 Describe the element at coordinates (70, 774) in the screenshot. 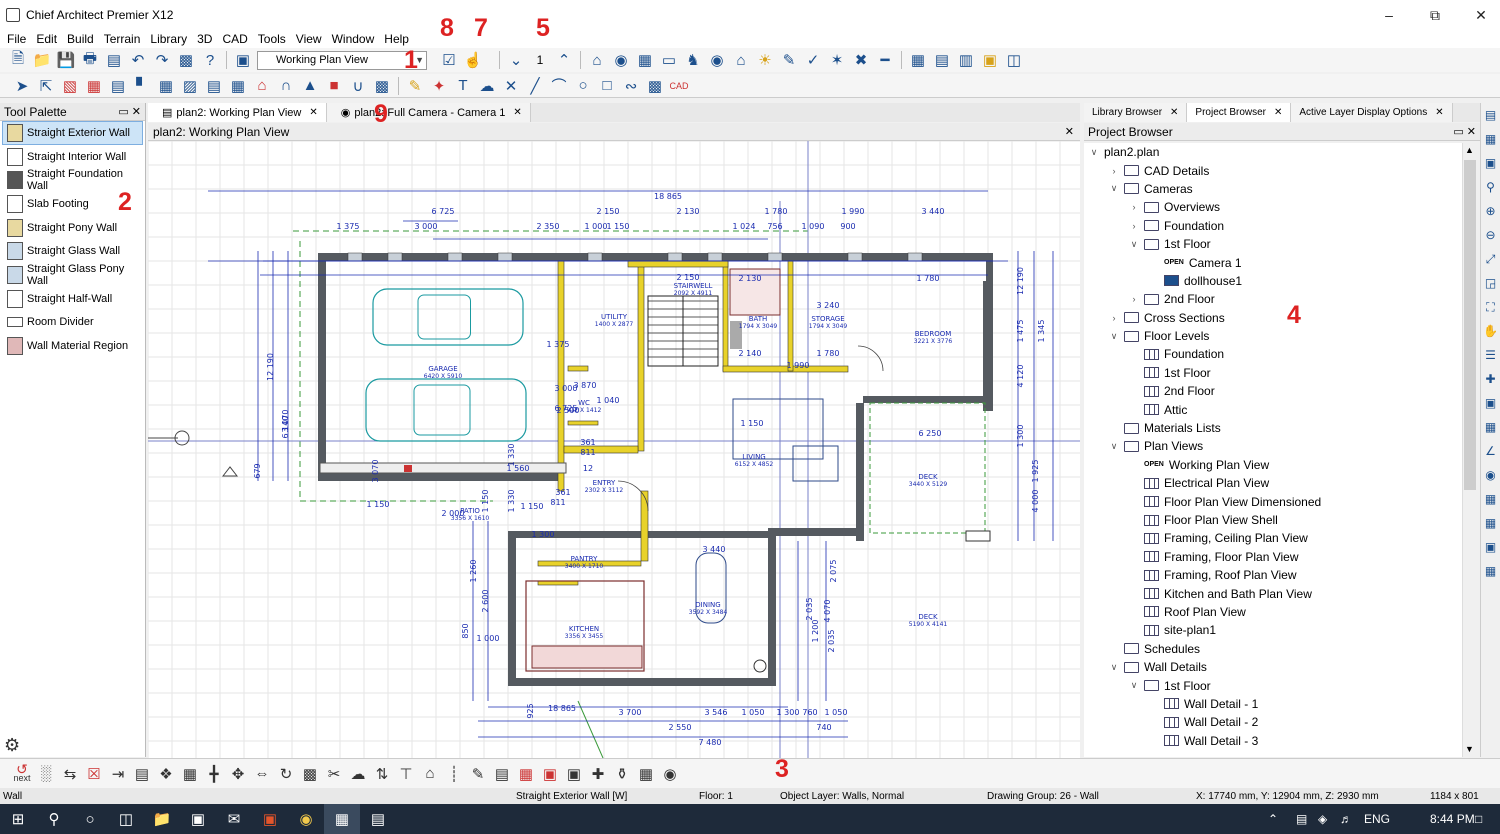

I see `break-icon: ⇆` at that location.